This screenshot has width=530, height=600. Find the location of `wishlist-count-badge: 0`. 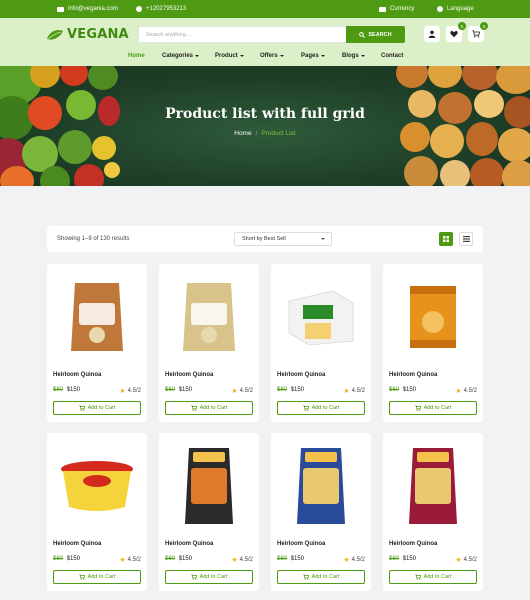

wishlist-count-badge: 0 is located at coordinates (462, 26).